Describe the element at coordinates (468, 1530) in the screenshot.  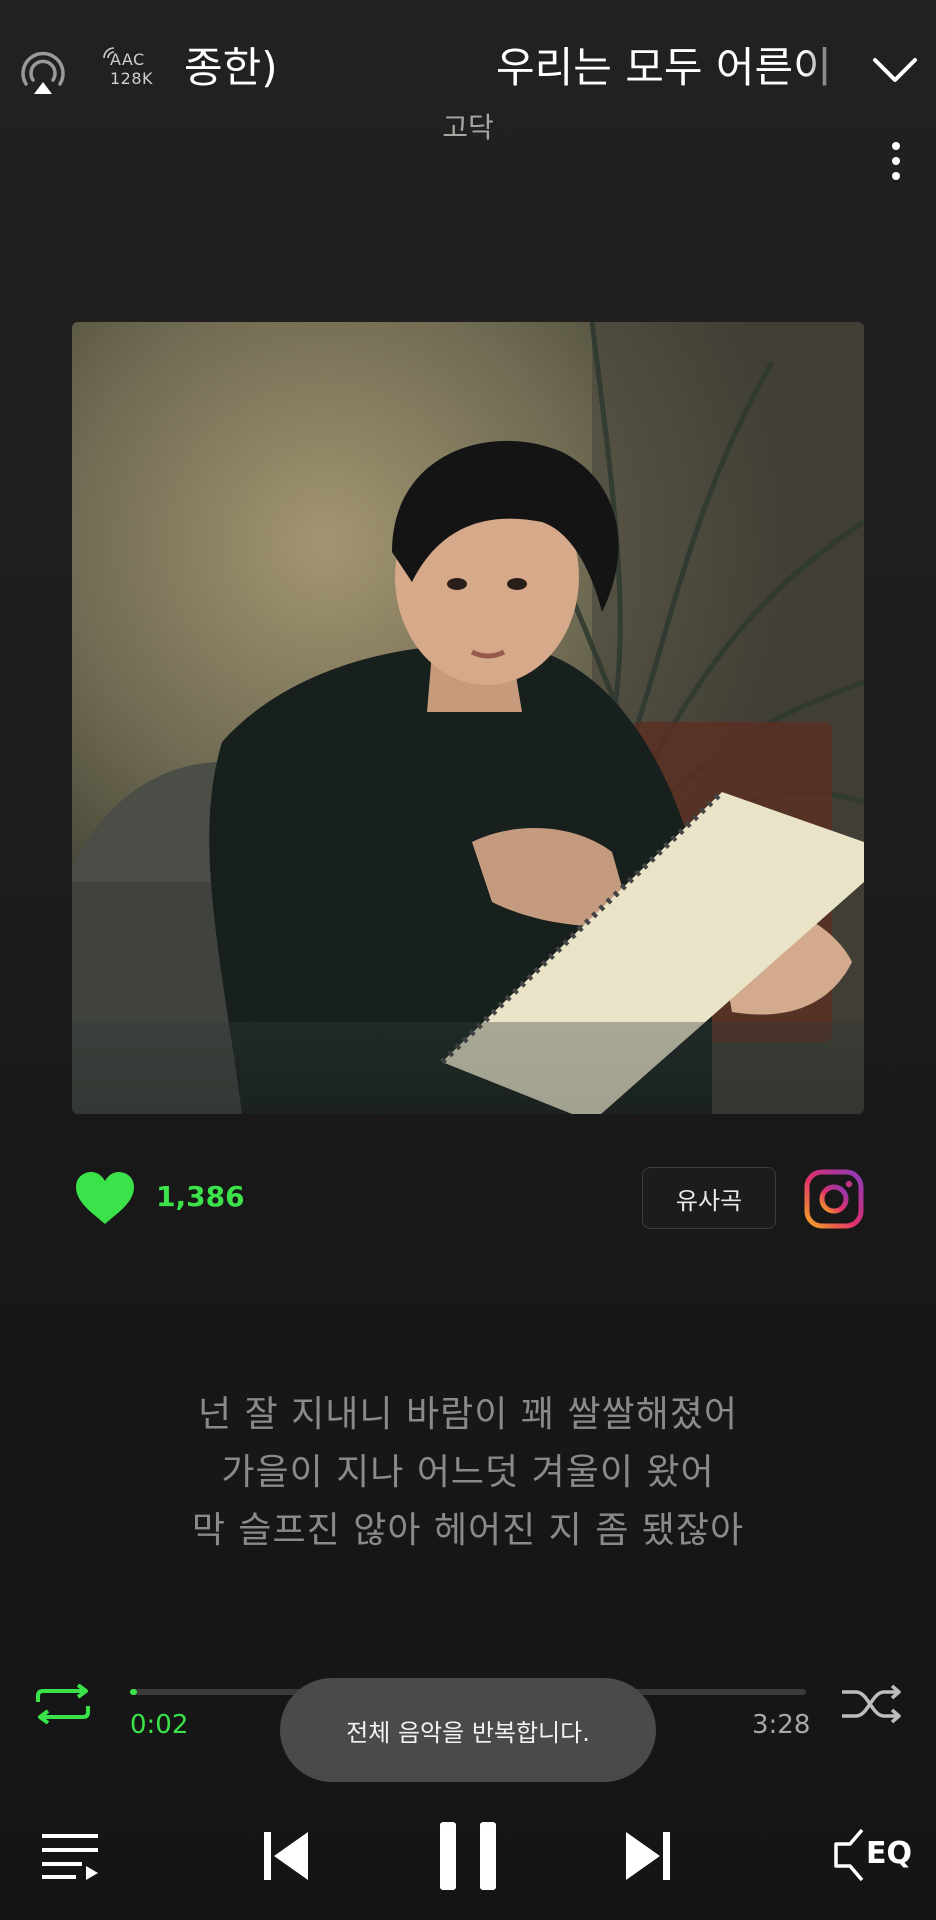
I see `lyric-line: 막 슬프진 않아 헤어진 지 좀 됐잖아` at that location.